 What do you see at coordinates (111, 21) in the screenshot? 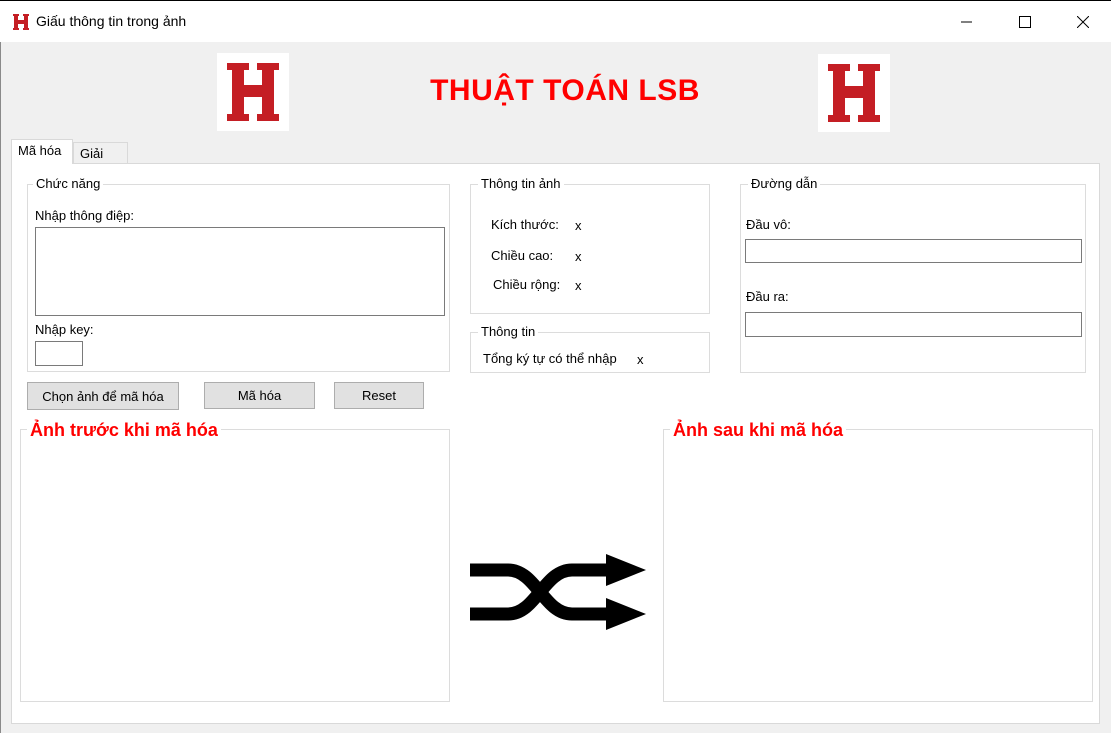
I see `window-title: Giấu thông tin trong ảnh` at bounding box center [111, 21].